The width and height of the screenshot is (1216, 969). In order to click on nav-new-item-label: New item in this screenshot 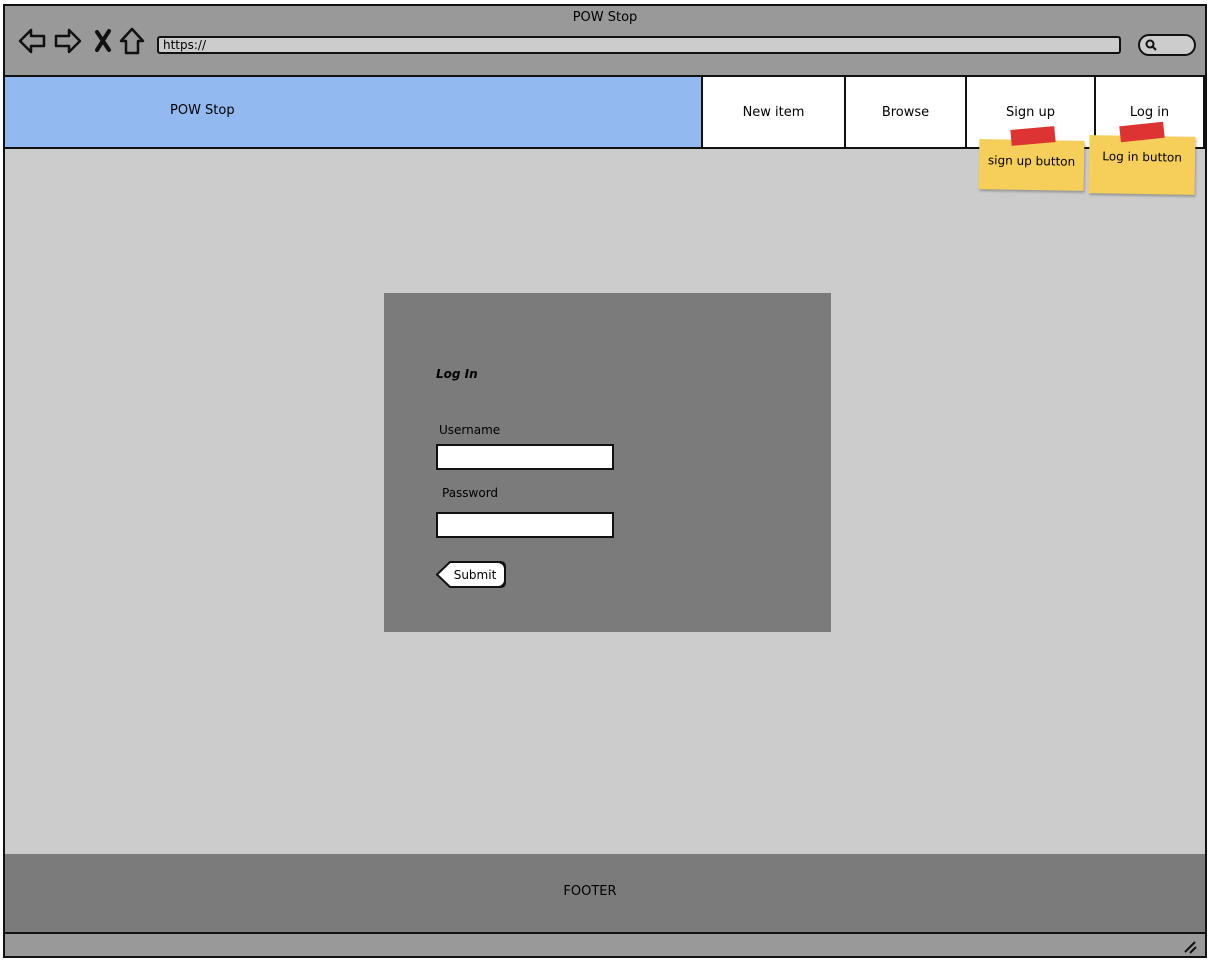, I will do `click(773, 112)`.